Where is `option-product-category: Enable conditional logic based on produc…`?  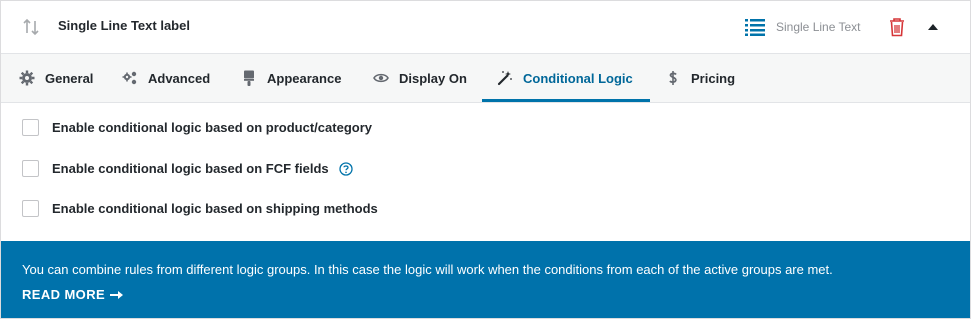 option-product-category: Enable conditional logic based on produc… is located at coordinates (197, 127).